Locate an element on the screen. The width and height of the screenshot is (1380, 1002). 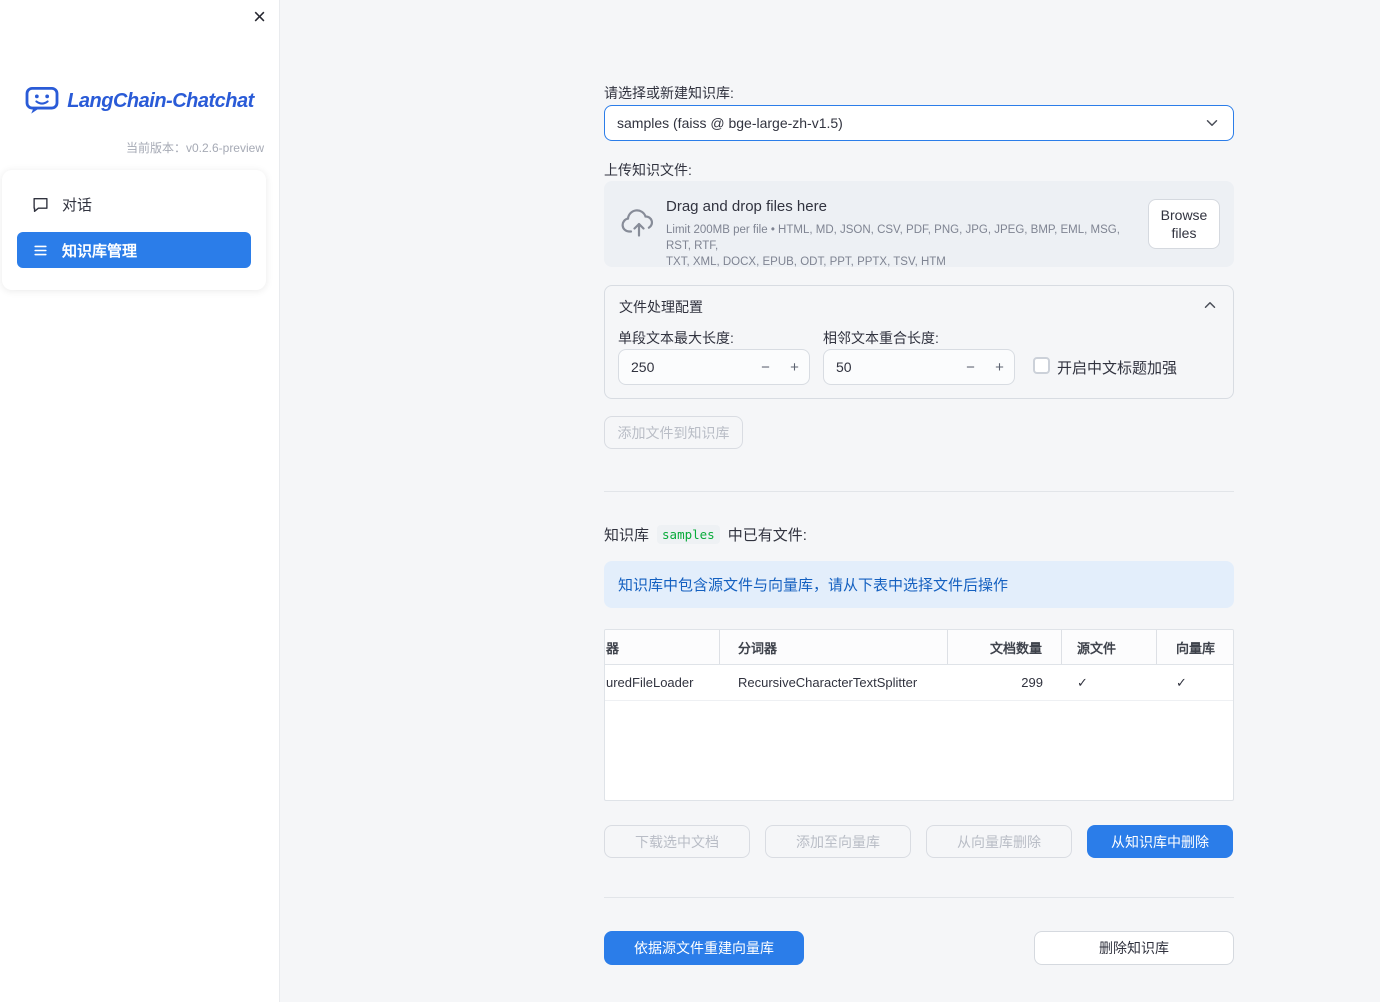
menu-item-label: 知识库管理 is located at coordinates (100, 251).